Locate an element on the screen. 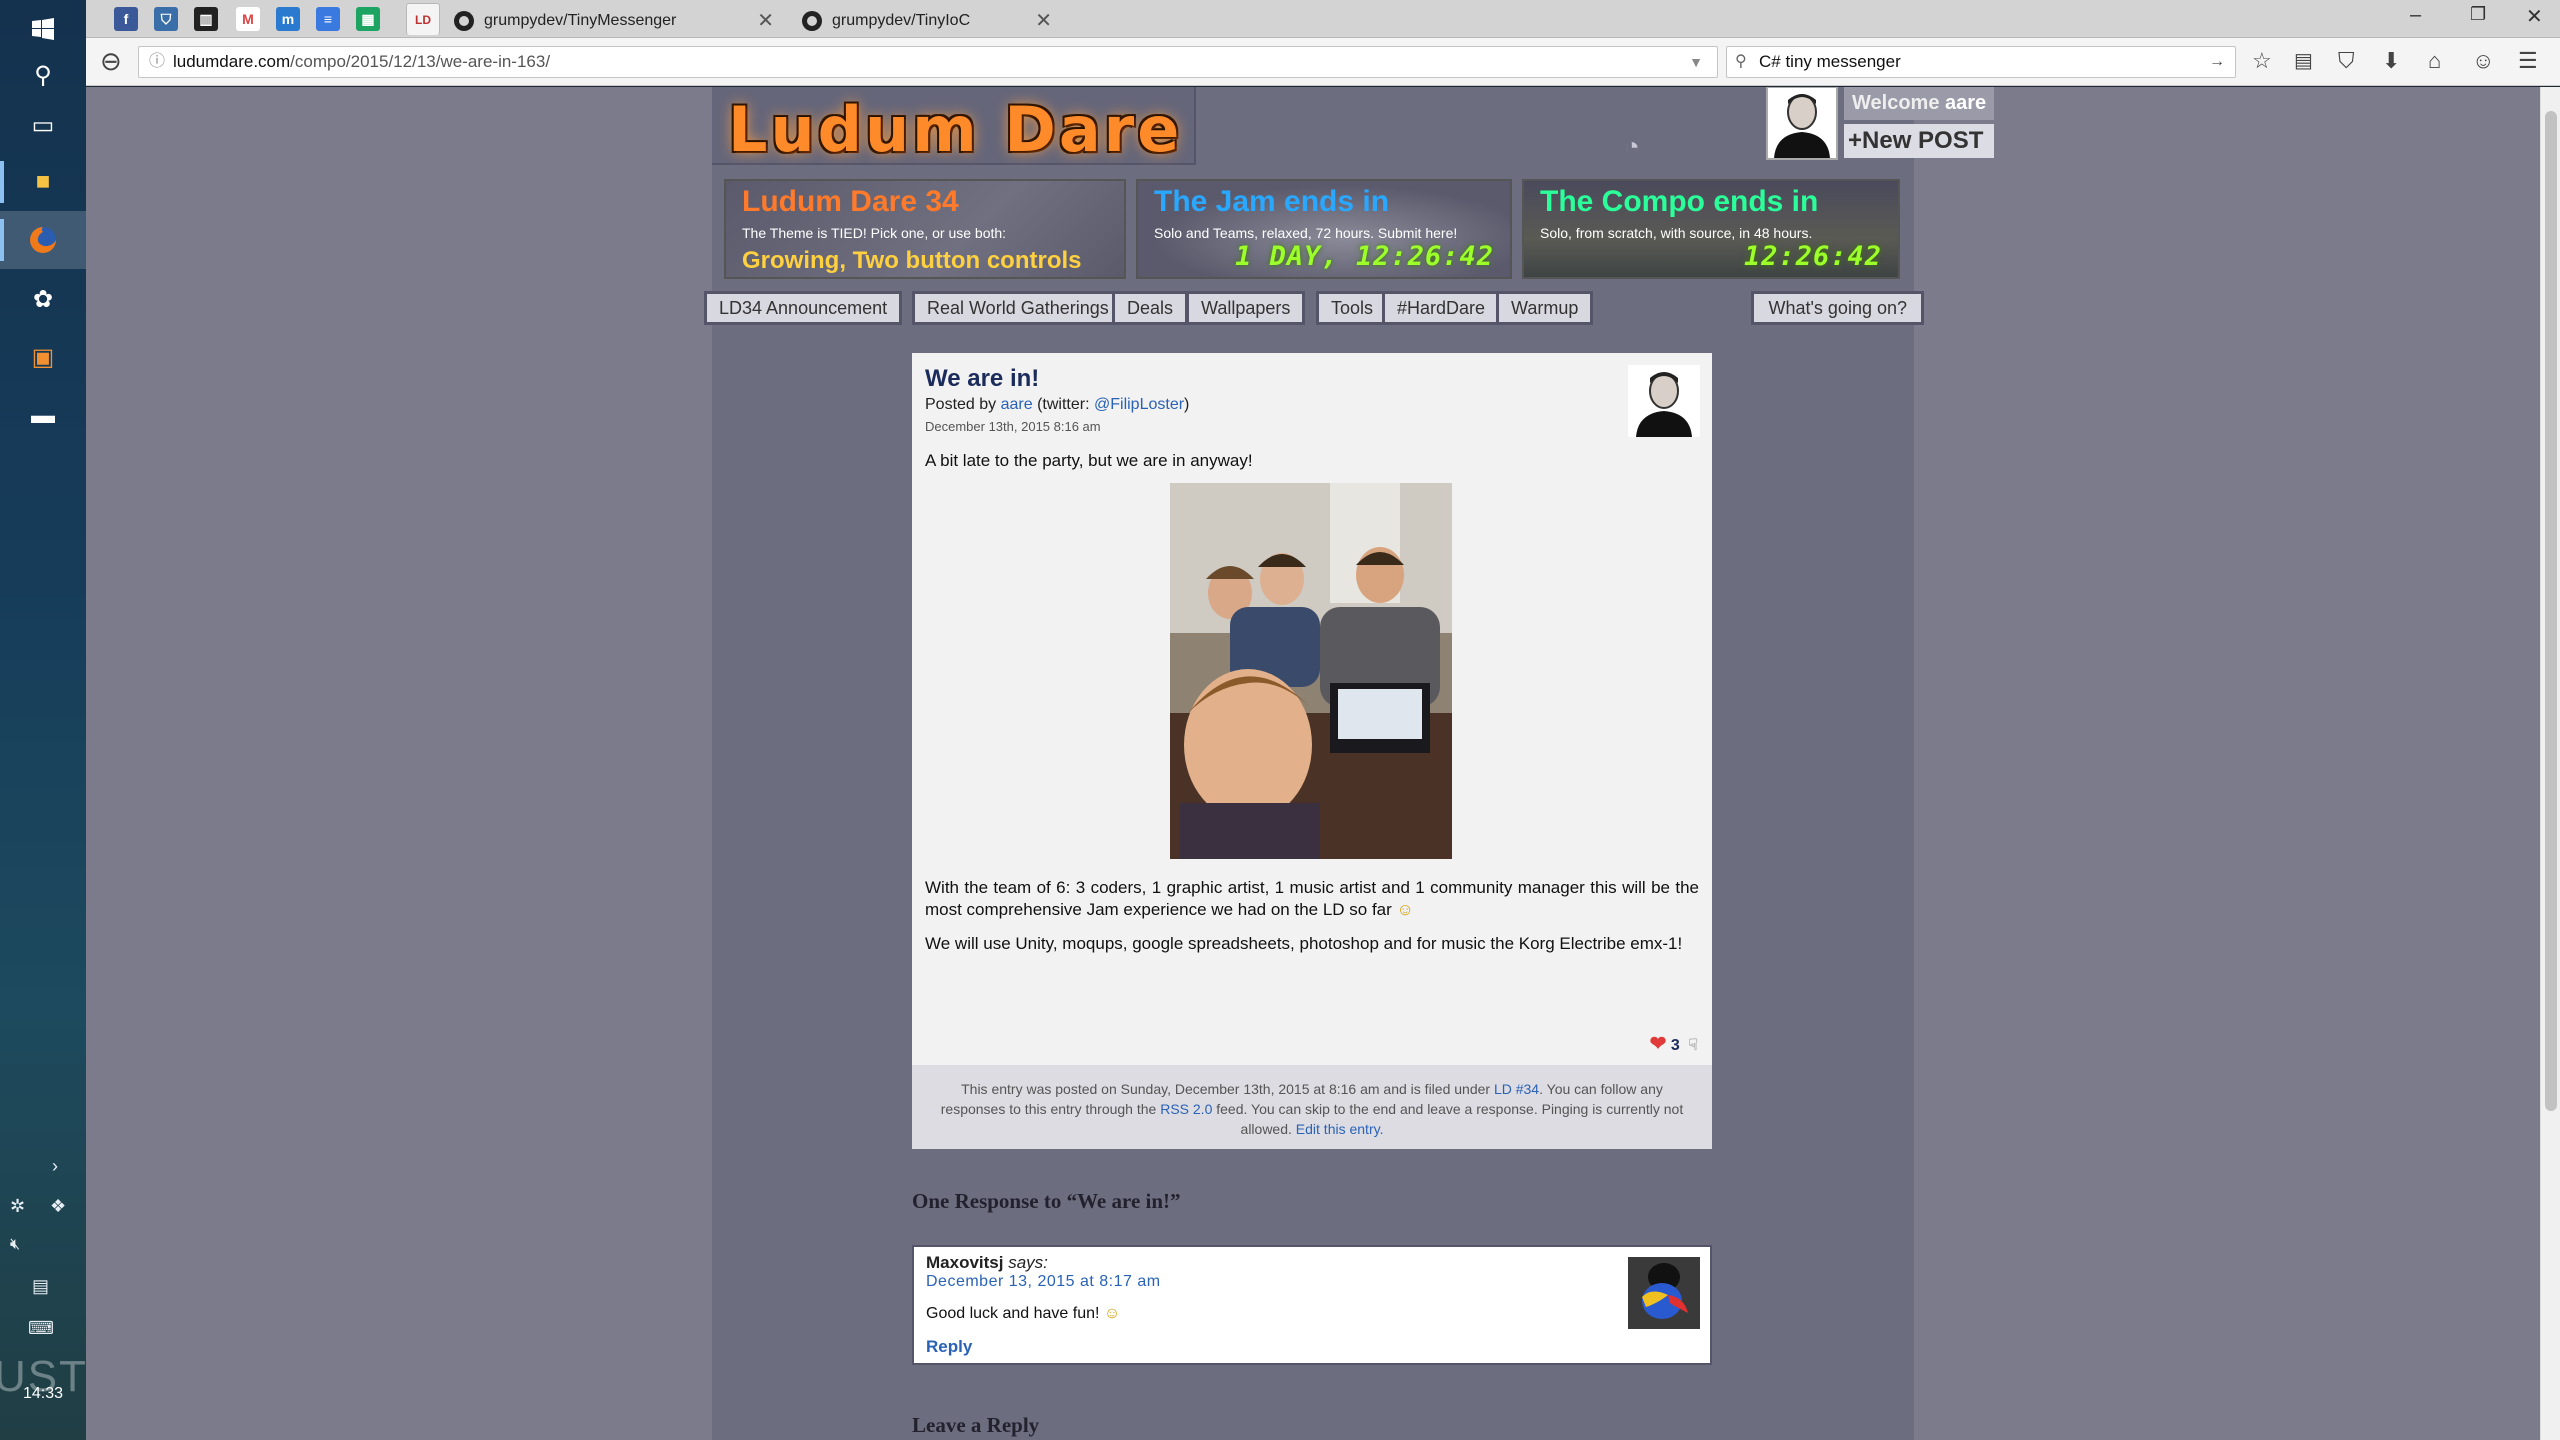 This screenshot has width=2560, height=1440. pinned-tab-gmail: M is located at coordinates (248, 19).